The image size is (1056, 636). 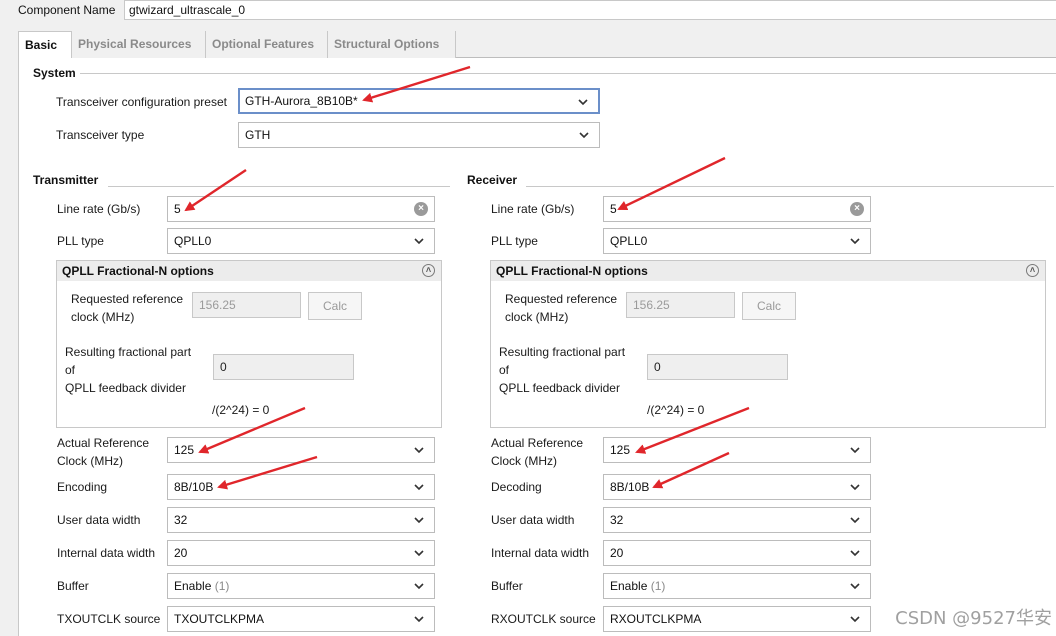 What do you see at coordinates (392, 45) in the screenshot?
I see `tab-structural-options: Structural Options` at bounding box center [392, 45].